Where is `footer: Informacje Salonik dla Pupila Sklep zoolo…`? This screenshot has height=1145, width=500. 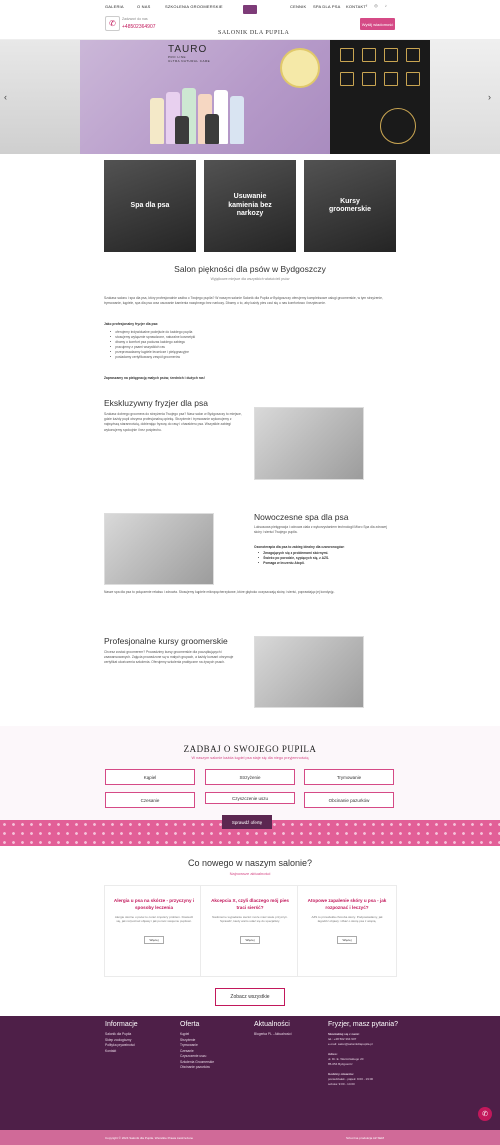
footer: Informacje Salonik dla Pupila Sklep zoolo… is located at coordinates (250, 1073).